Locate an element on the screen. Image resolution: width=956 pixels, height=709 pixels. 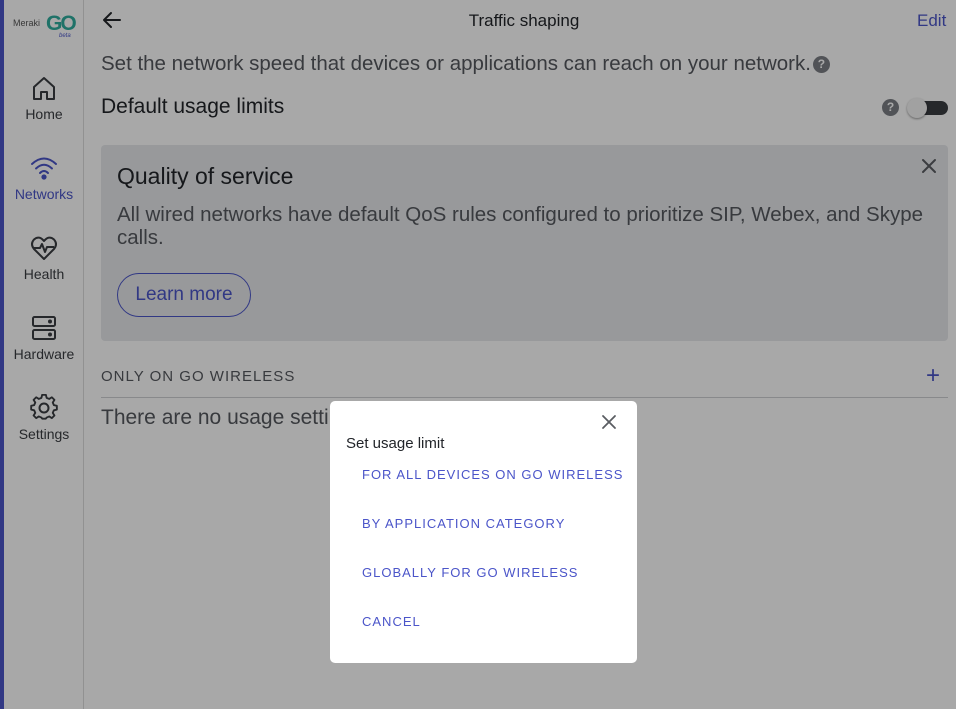
option-globally: GLOBALLY FOR GO WIRELESS is located at coordinates (470, 572).